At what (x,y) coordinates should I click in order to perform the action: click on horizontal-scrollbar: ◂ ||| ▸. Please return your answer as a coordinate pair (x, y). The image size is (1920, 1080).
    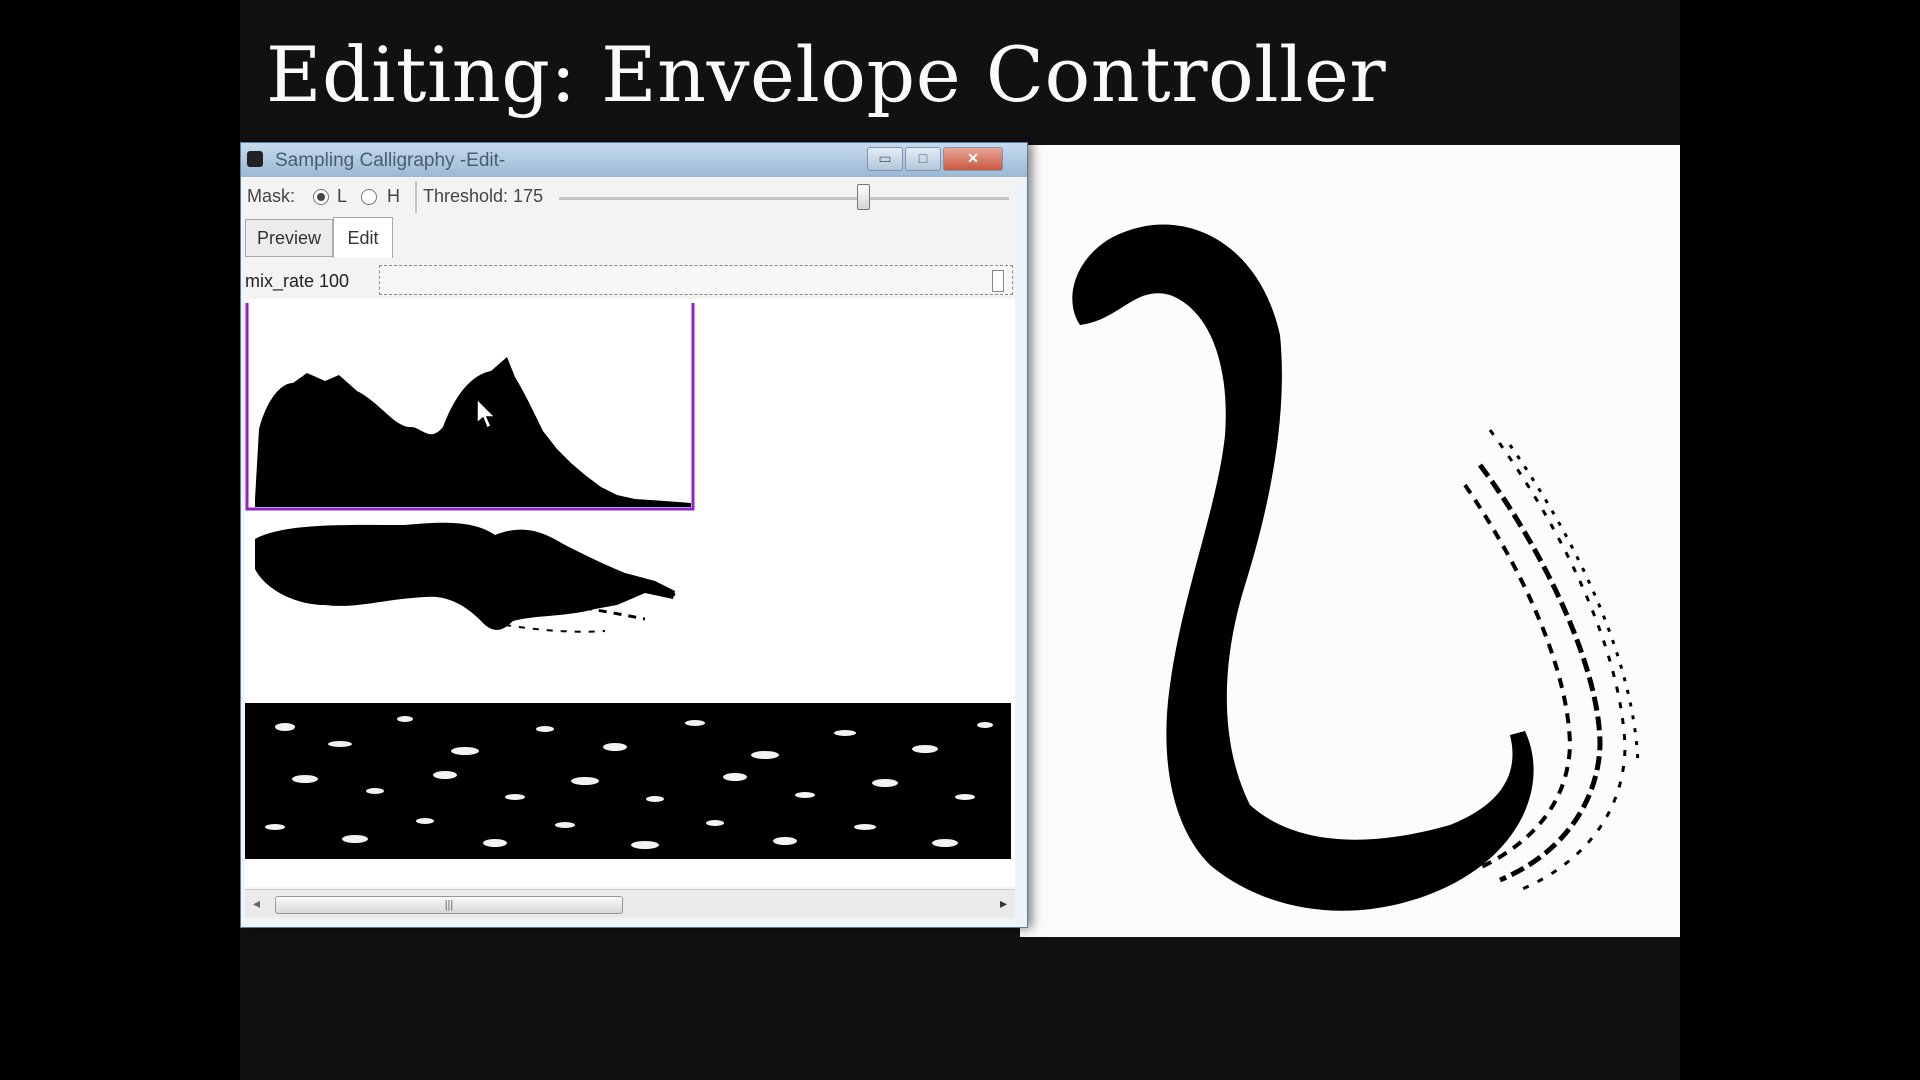
    Looking at the image, I should click on (630, 903).